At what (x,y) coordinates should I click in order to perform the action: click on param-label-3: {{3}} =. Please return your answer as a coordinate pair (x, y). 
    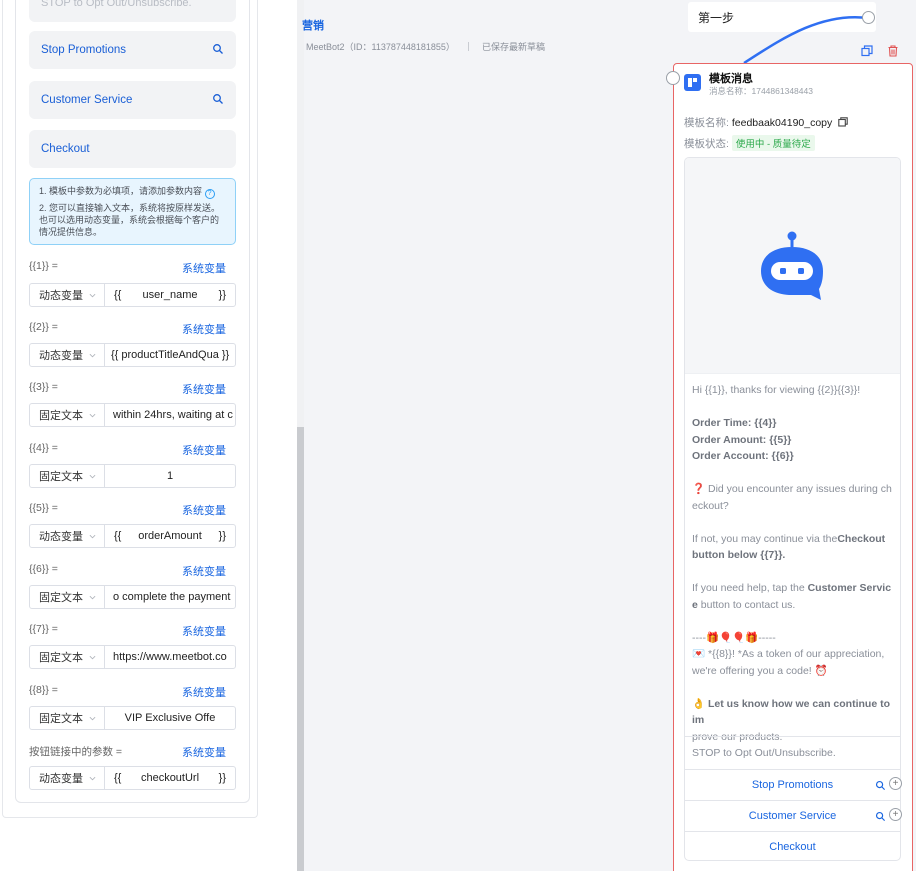
    Looking at the image, I should click on (43, 387).